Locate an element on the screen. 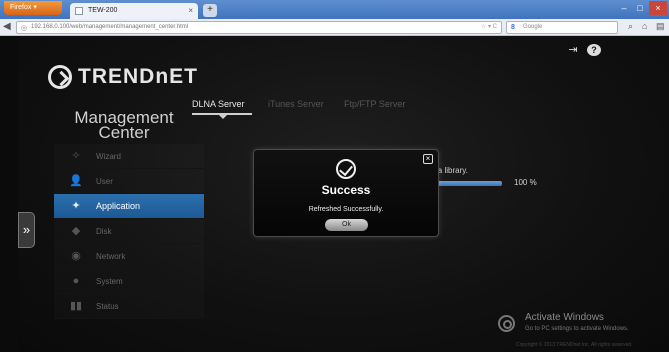  sidebar-item-label: Network is located at coordinates (111, 256).